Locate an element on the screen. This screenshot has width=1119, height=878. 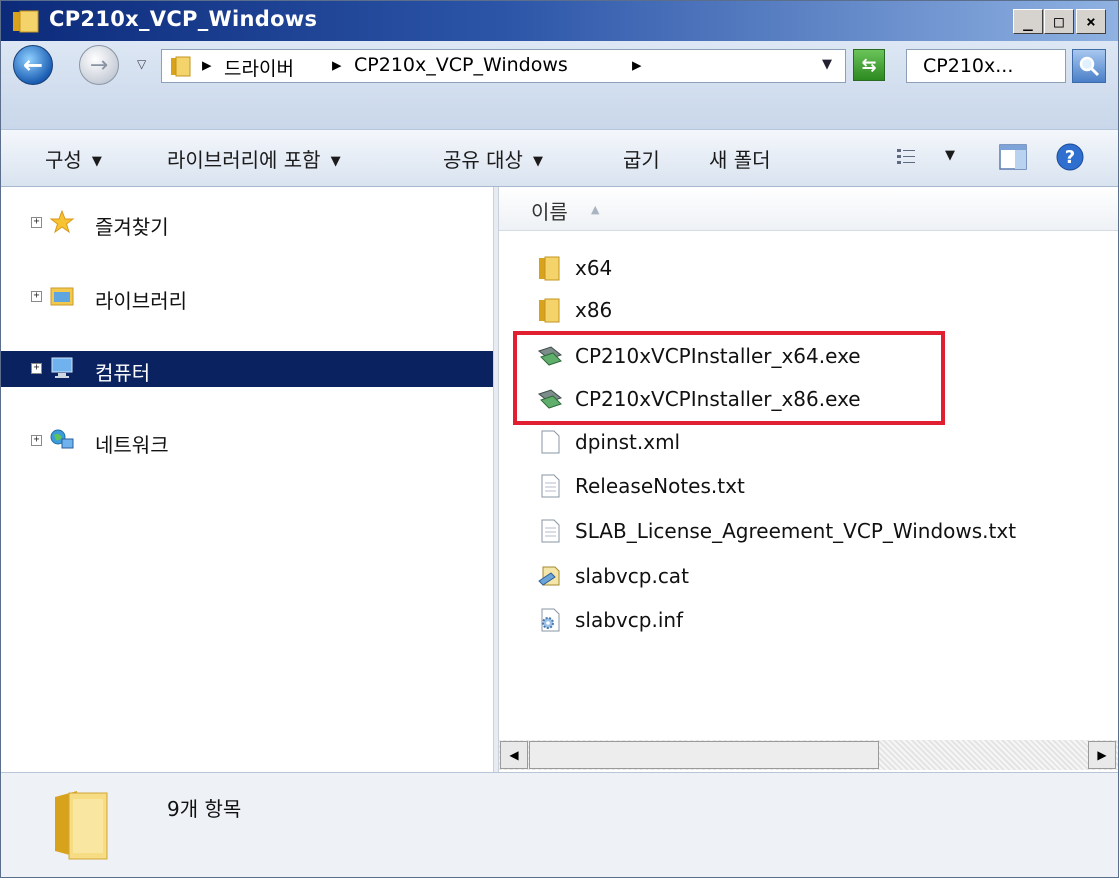
breadcrumb-drivers: 드라이버 is located at coordinates (259, 67).